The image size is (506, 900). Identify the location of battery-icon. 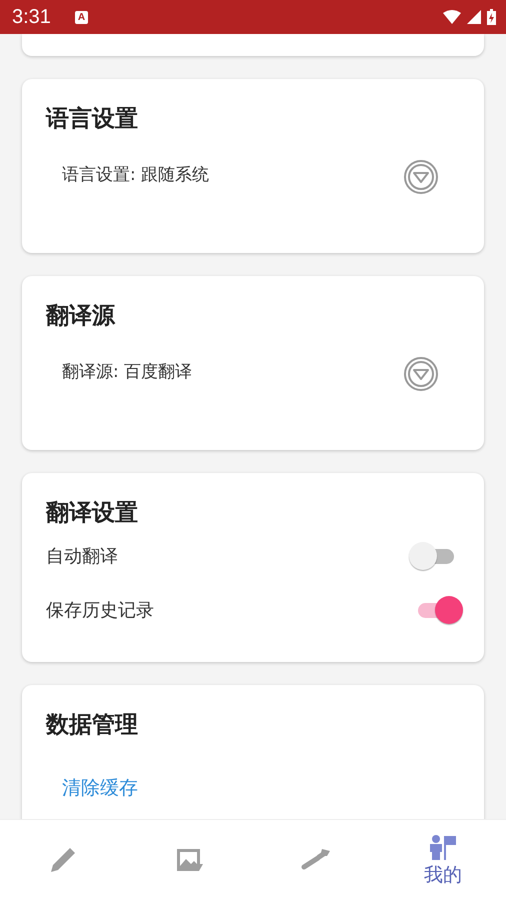
(491, 17).